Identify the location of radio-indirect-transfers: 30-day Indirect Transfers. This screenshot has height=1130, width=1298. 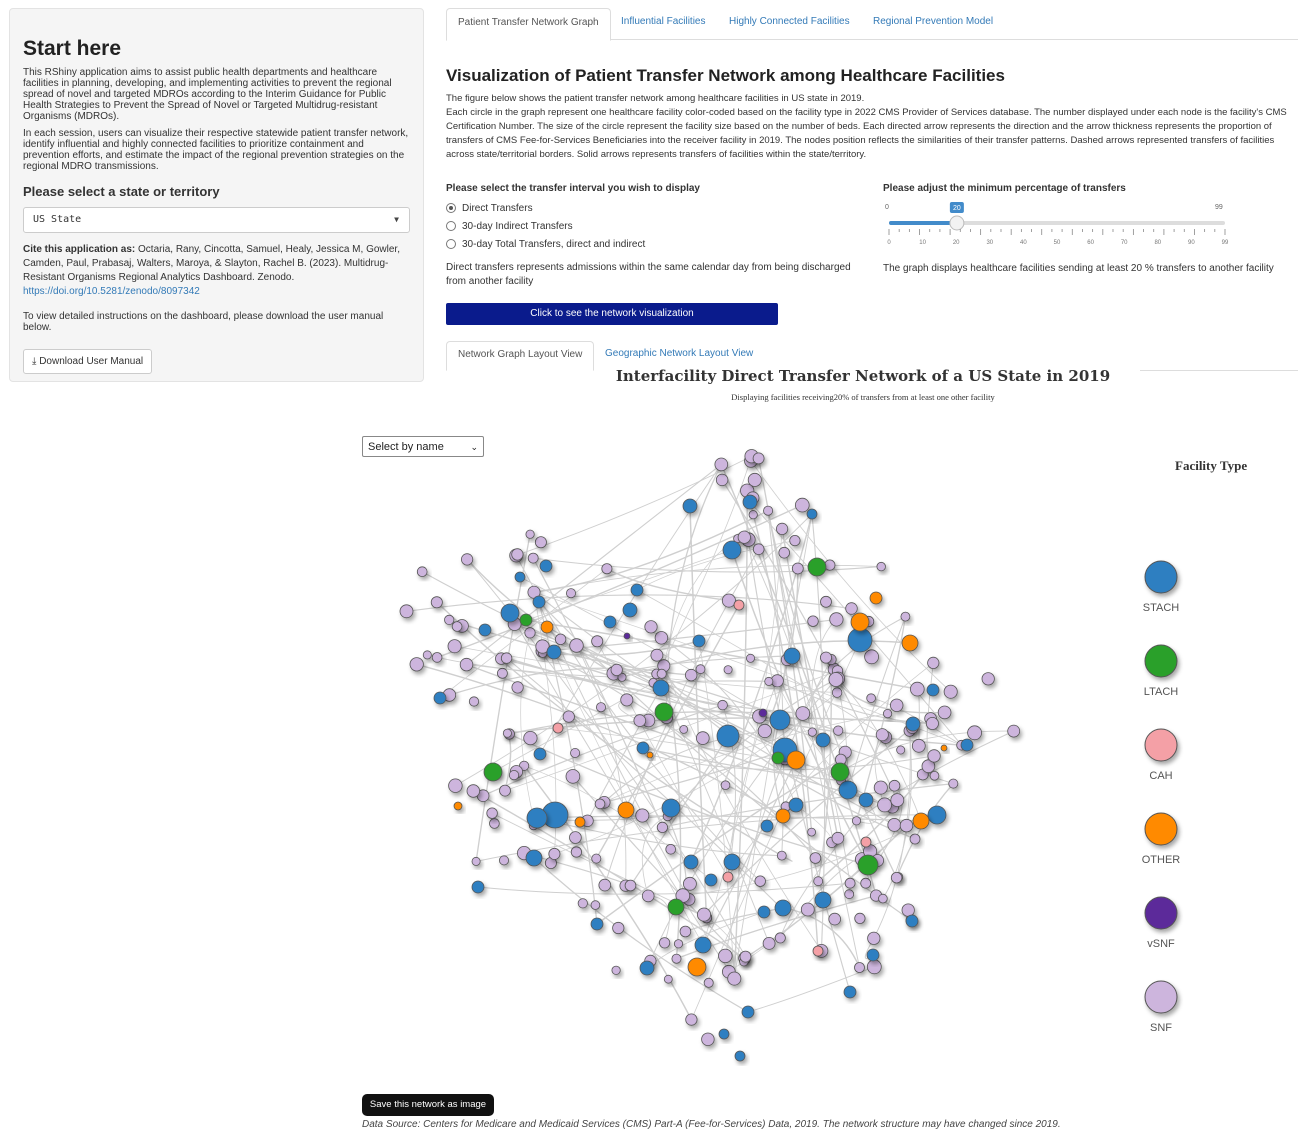
(656, 226).